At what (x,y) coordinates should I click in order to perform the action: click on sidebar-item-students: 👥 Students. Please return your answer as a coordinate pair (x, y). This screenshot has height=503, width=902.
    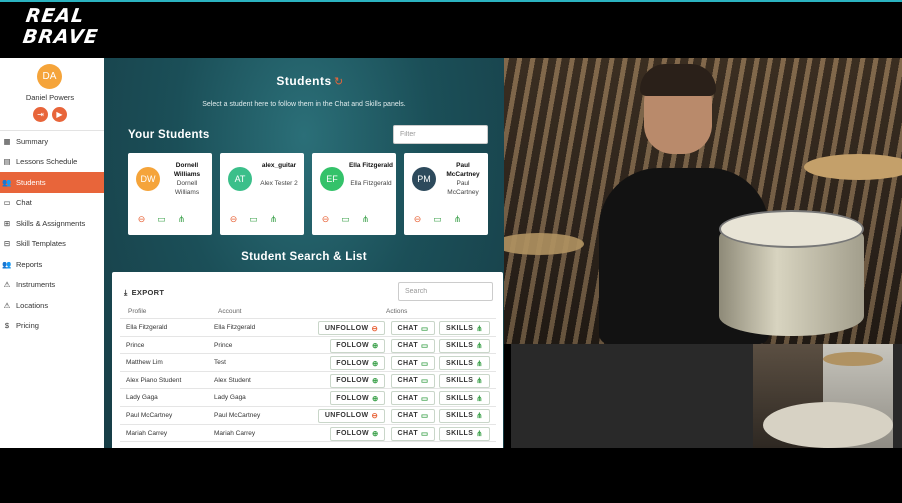
    Looking at the image, I should click on (52, 182).